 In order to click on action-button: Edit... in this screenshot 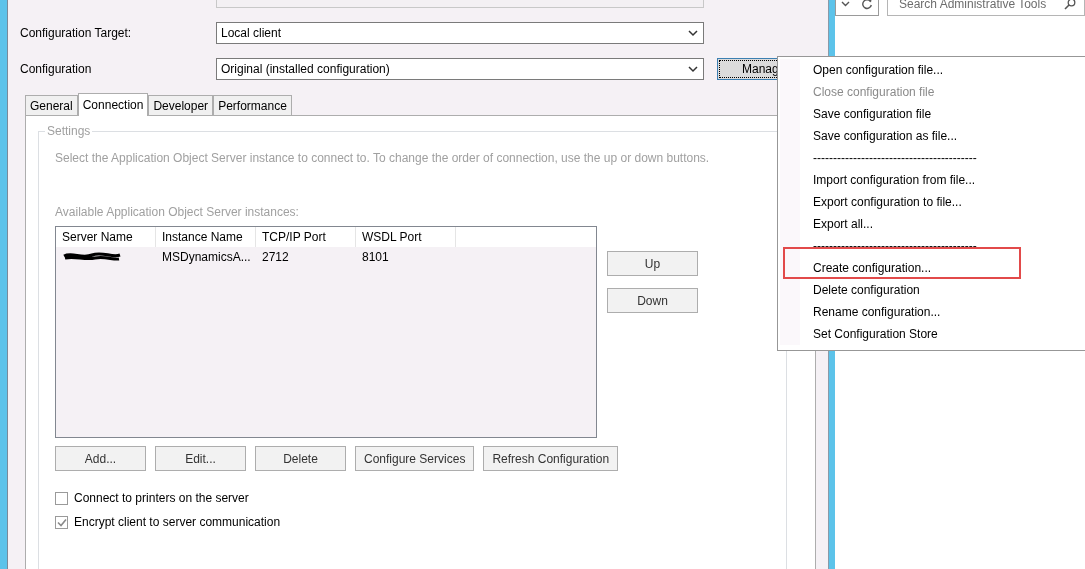, I will do `click(200, 458)`.